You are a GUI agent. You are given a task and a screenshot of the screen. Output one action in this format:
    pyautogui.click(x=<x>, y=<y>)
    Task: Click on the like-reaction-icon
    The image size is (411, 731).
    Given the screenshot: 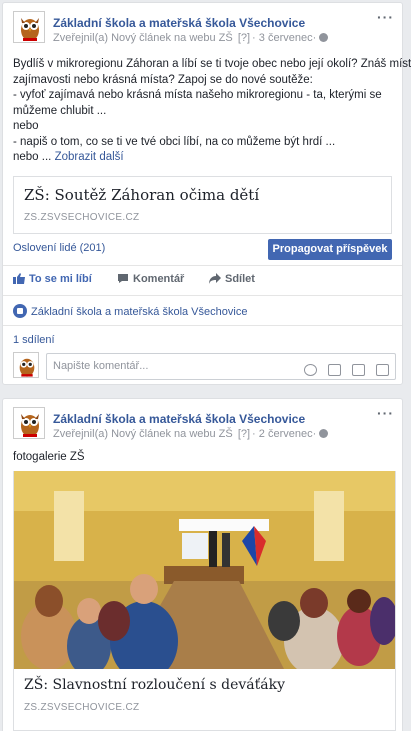 What is the action you would take?
    pyautogui.click(x=20, y=311)
    